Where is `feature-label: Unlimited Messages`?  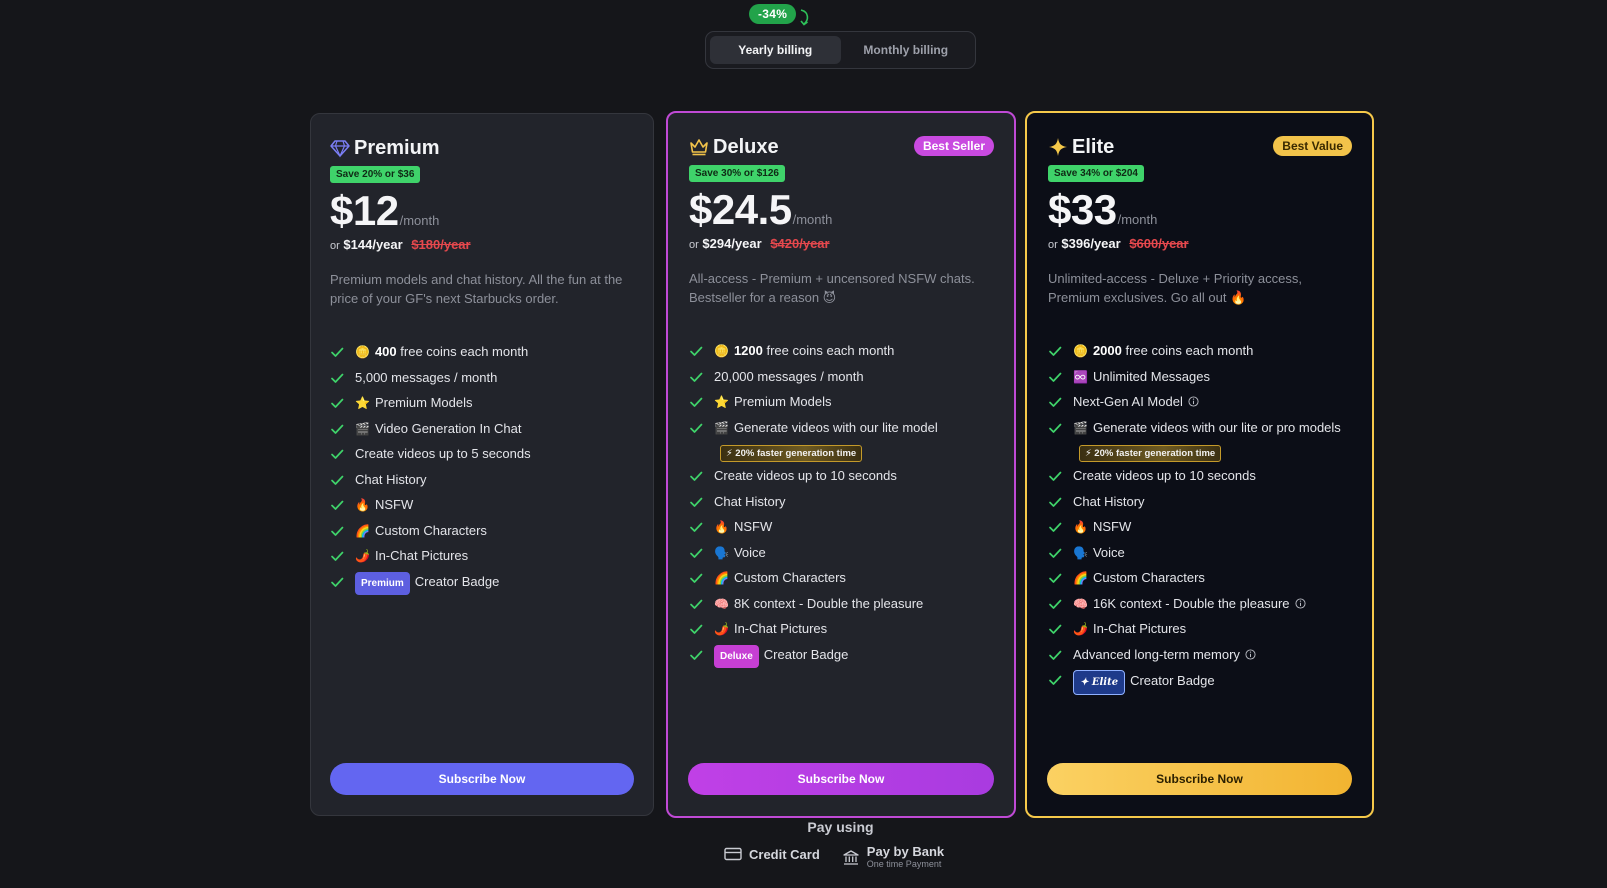 feature-label: Unlimited Messages is located at coordinates (1151, 376).